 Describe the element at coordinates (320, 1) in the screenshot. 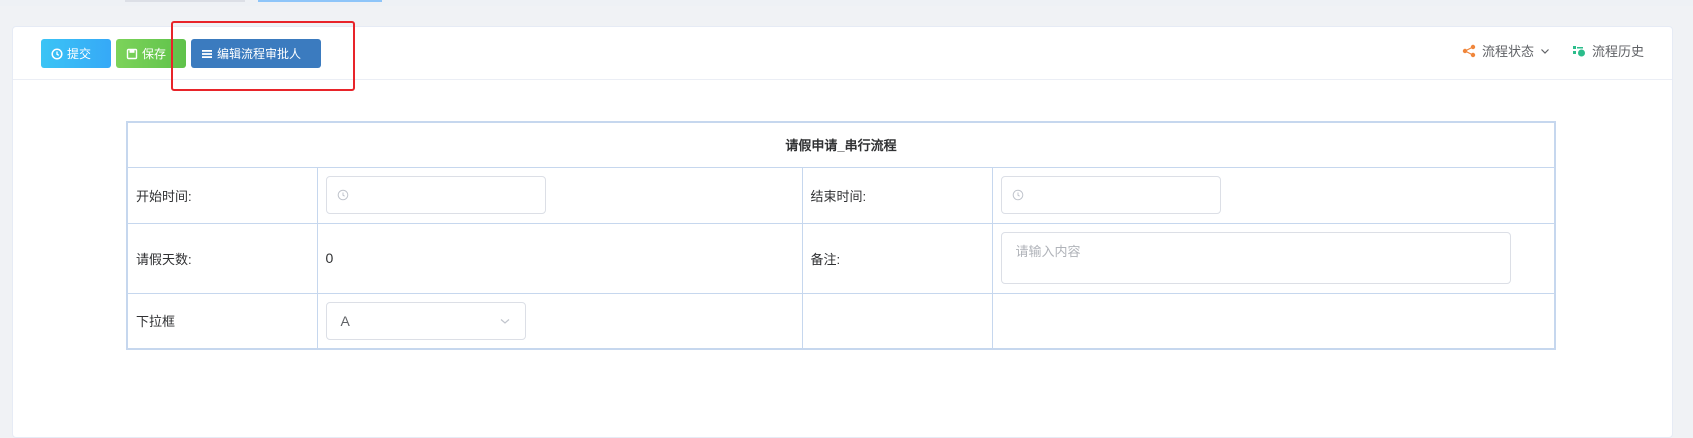

I see `tab-indicator-active` at that location.